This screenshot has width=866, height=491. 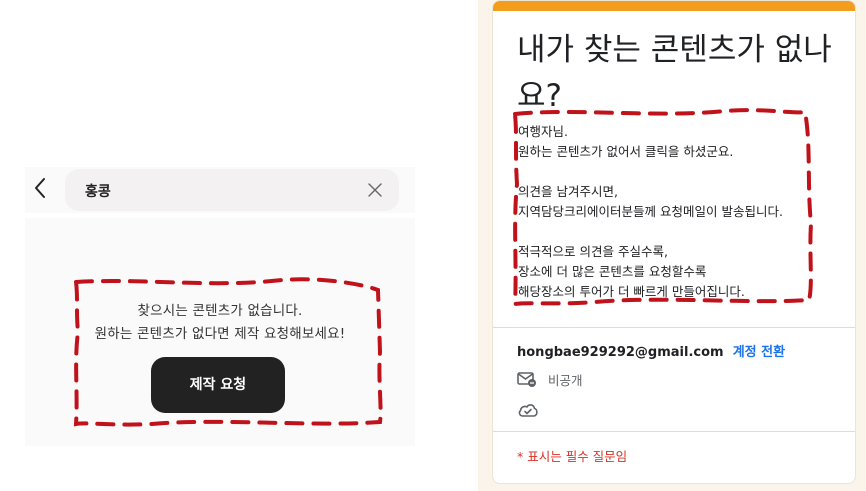 What do you see at coordinates (620, 352) in the screenshot?
I see `account-email: hongbae929292@gmail.com` at bounding box center [620, 352].